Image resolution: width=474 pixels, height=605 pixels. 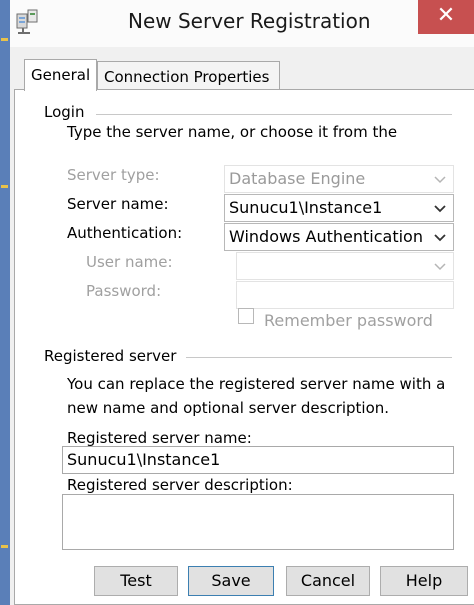 What do you see at coordinates (258, 522) in the screenshot?
I see `registered-server-description-input` at bounding box center [258, 522].